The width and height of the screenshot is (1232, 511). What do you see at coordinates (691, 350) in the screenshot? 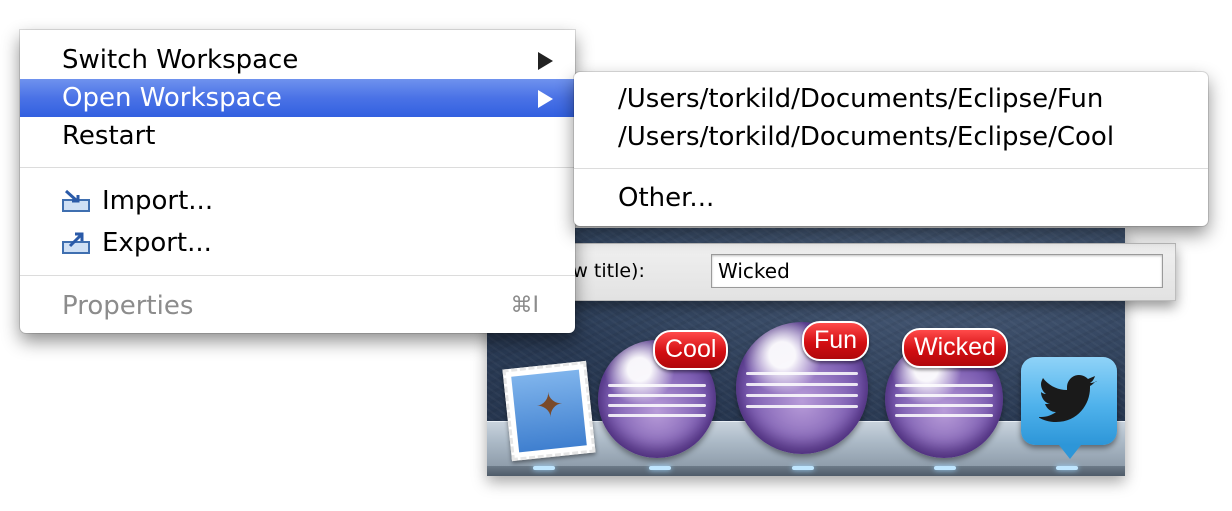
I see `workspace-badge-cool: Cool` at bounding box center [691, 350].